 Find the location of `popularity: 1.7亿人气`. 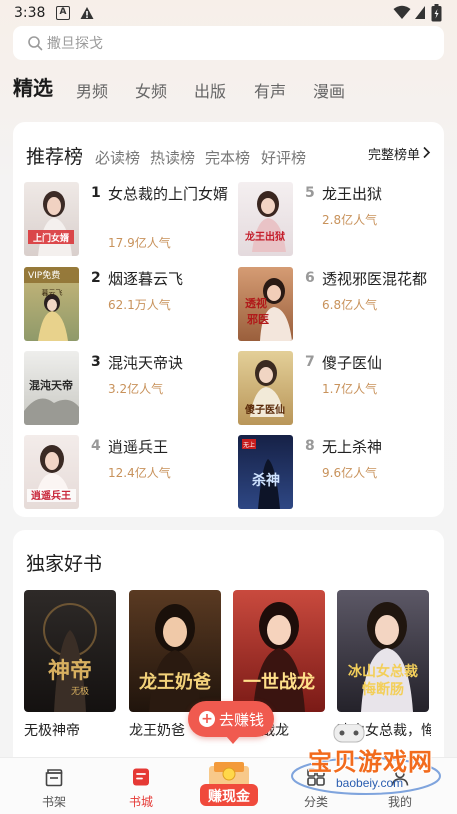

popularity: 1.7亿人气 is located at coordinates (350, 389).